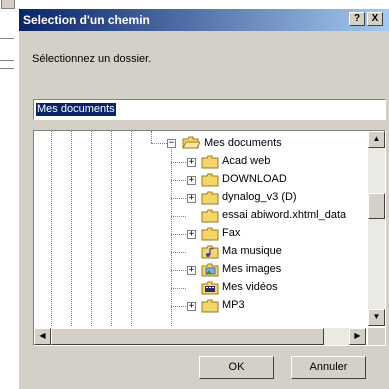 The width and height of the screenshot is (389, 389). Describe the element at coordinates (252, 269) in the screenshot. I see `tree-node-label: Mes images` at that location.